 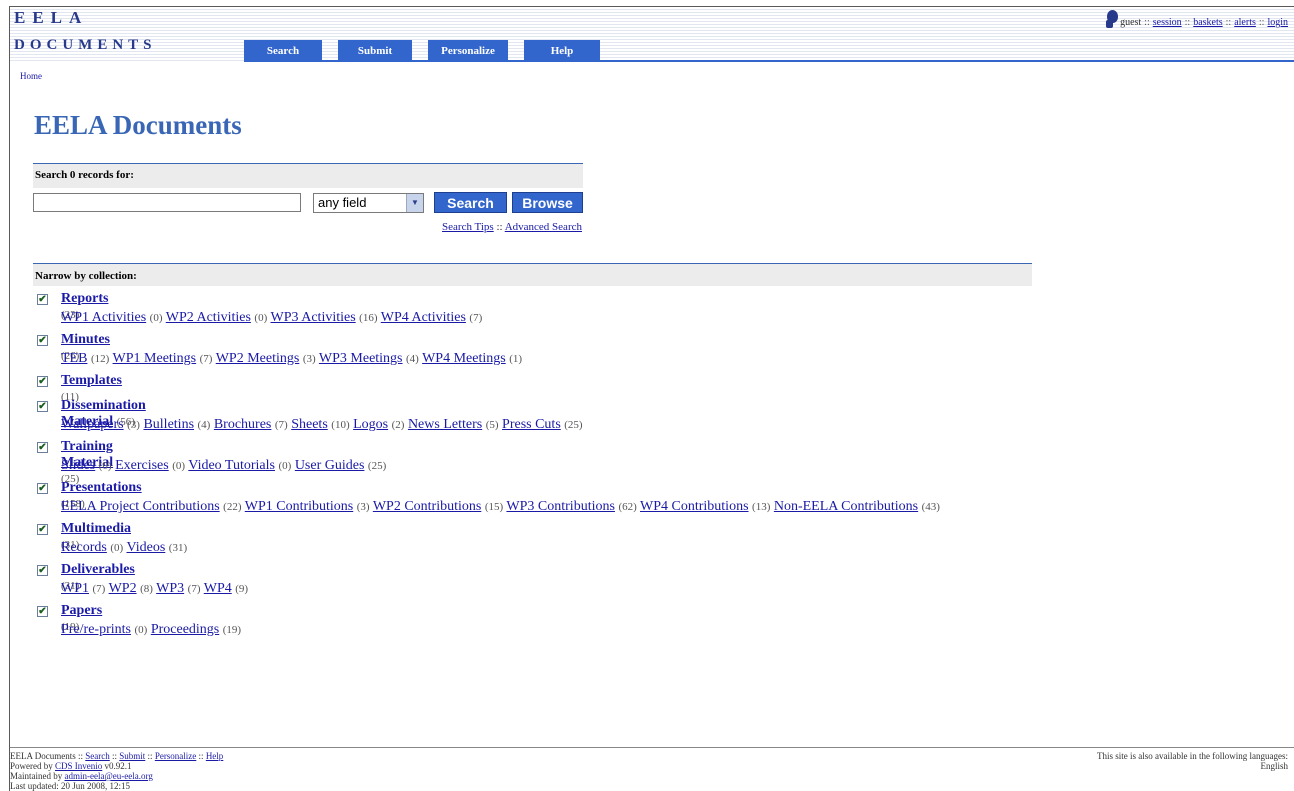 What do you see at coordinates (215, 756) in the screenshot?
I see `footer-help-link: Help` at bounding box center [215, 756].